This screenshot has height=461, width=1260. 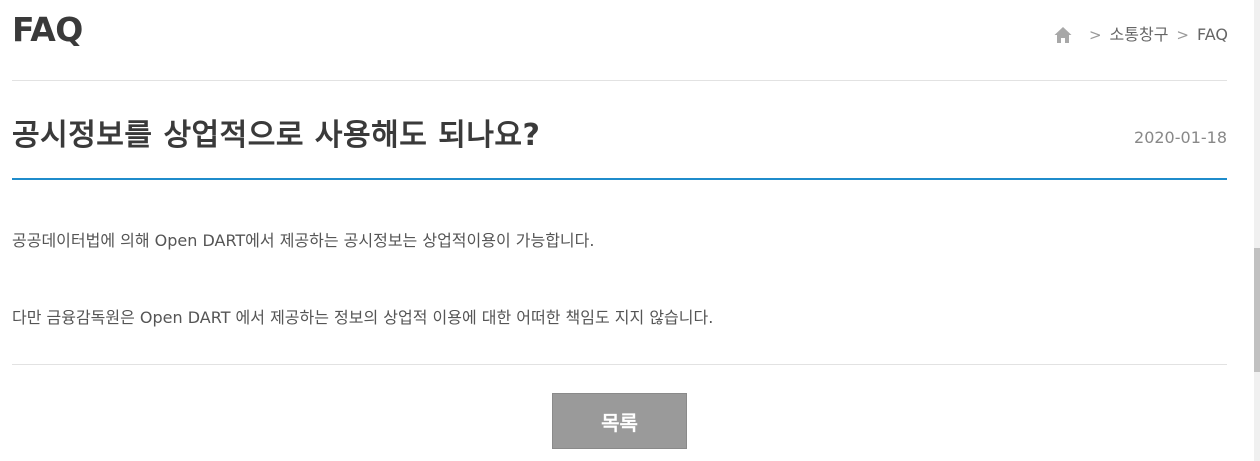 I want to click on breadcrumb-item-communication: 소통창구, so click(x=1139, y=35).